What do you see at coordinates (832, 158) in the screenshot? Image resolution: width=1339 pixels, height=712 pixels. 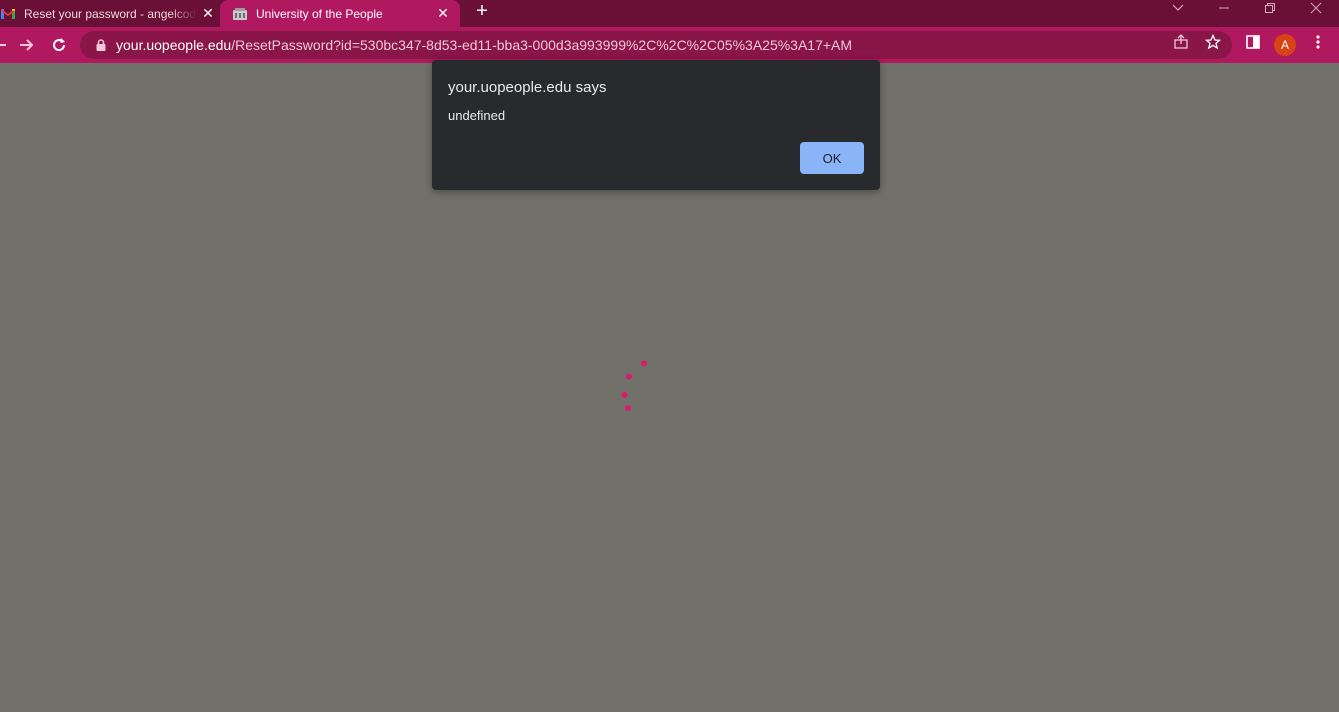 I see `ok-button: OK` at bounding box center [832, 158].